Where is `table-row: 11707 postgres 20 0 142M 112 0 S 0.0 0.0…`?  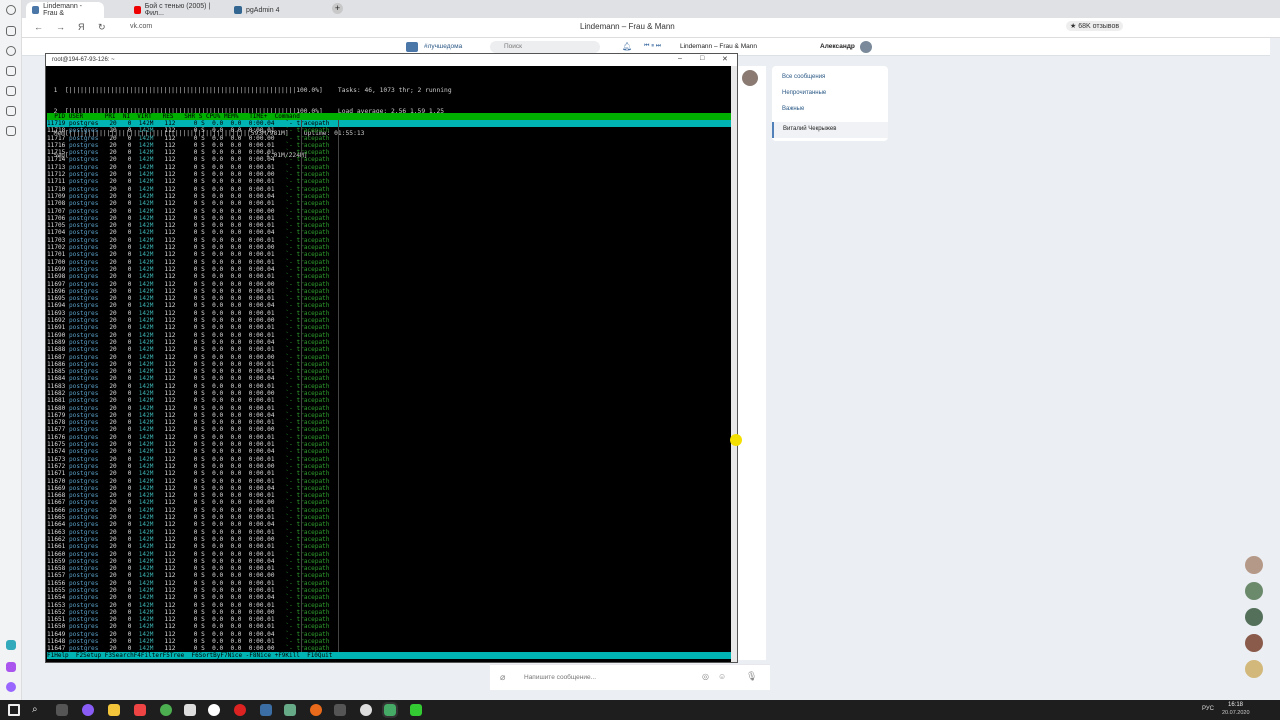
table-row: 11707 postgres 20 0 142M 112 0 S 0.0 0.0… is located at coordinates (389, 211).